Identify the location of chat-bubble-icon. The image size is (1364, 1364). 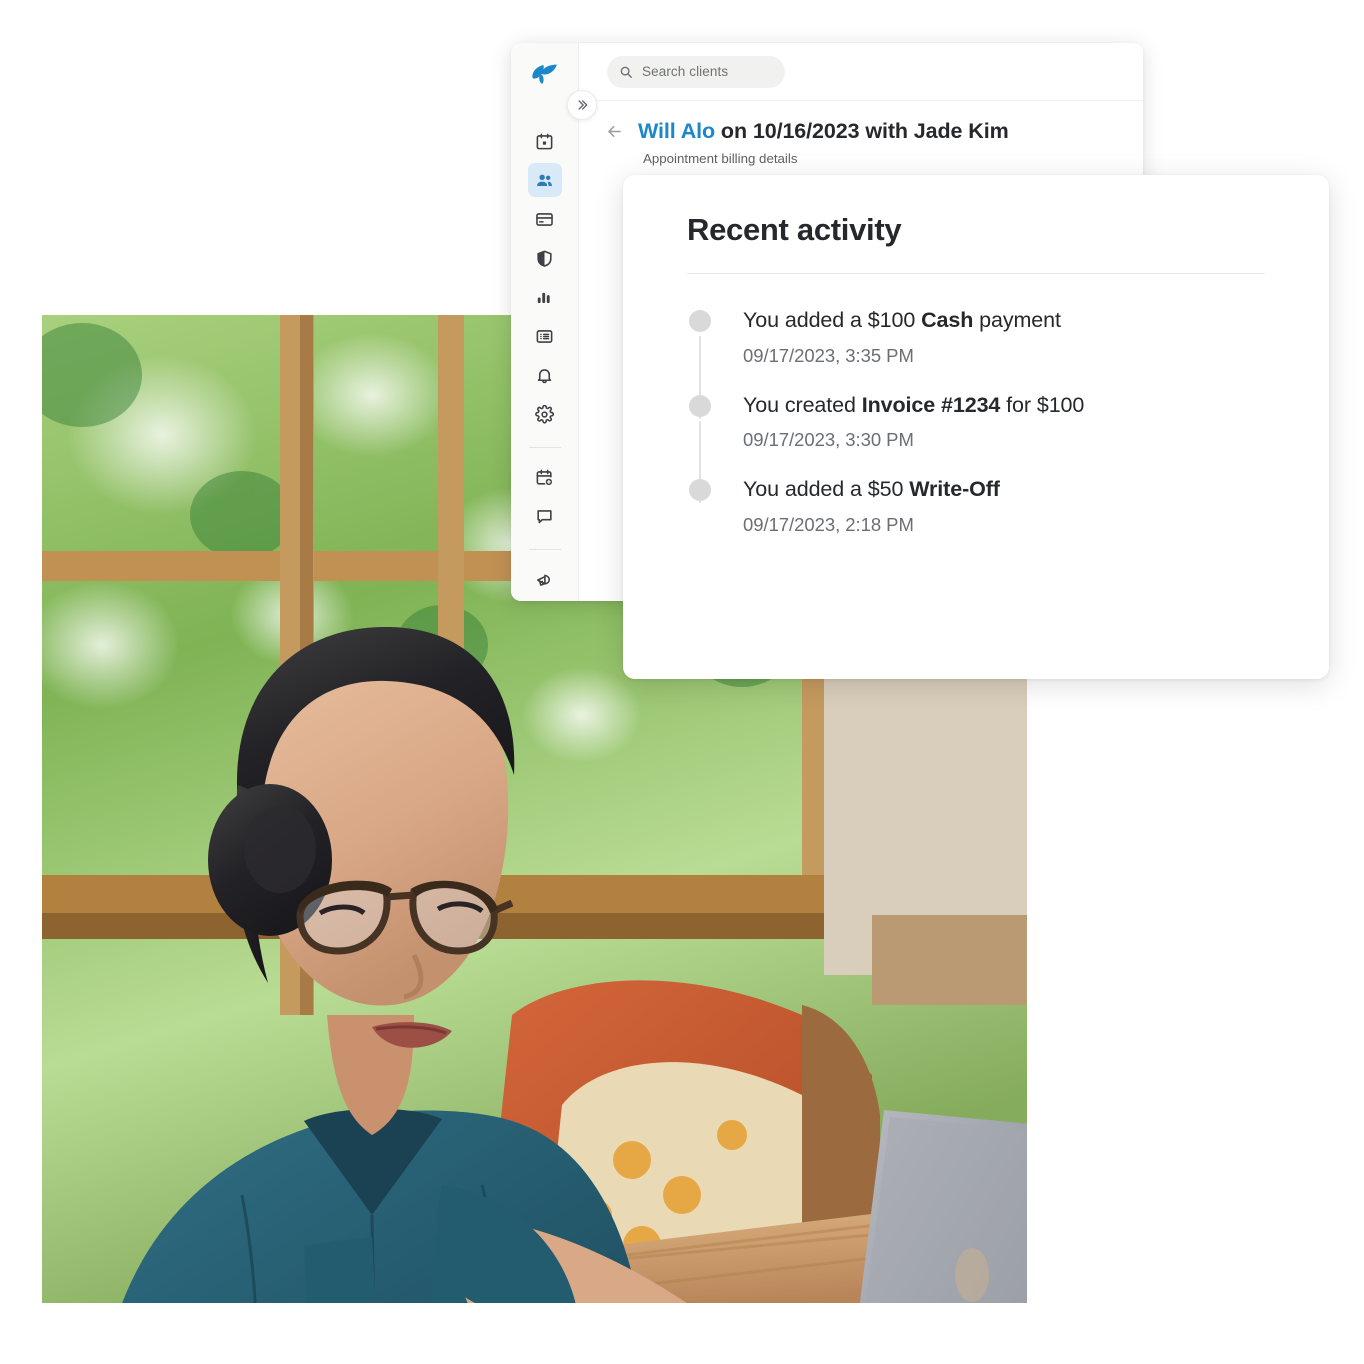
(544, 516).